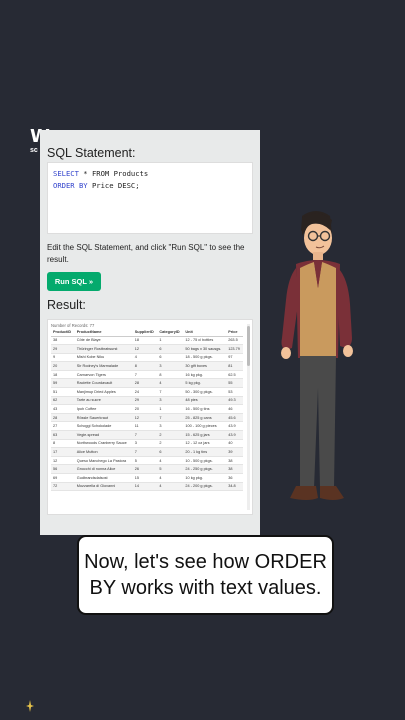 The height and width of the screenshot is (720, 405). I want to click on table-cell: 49.3, so click(234, 401).